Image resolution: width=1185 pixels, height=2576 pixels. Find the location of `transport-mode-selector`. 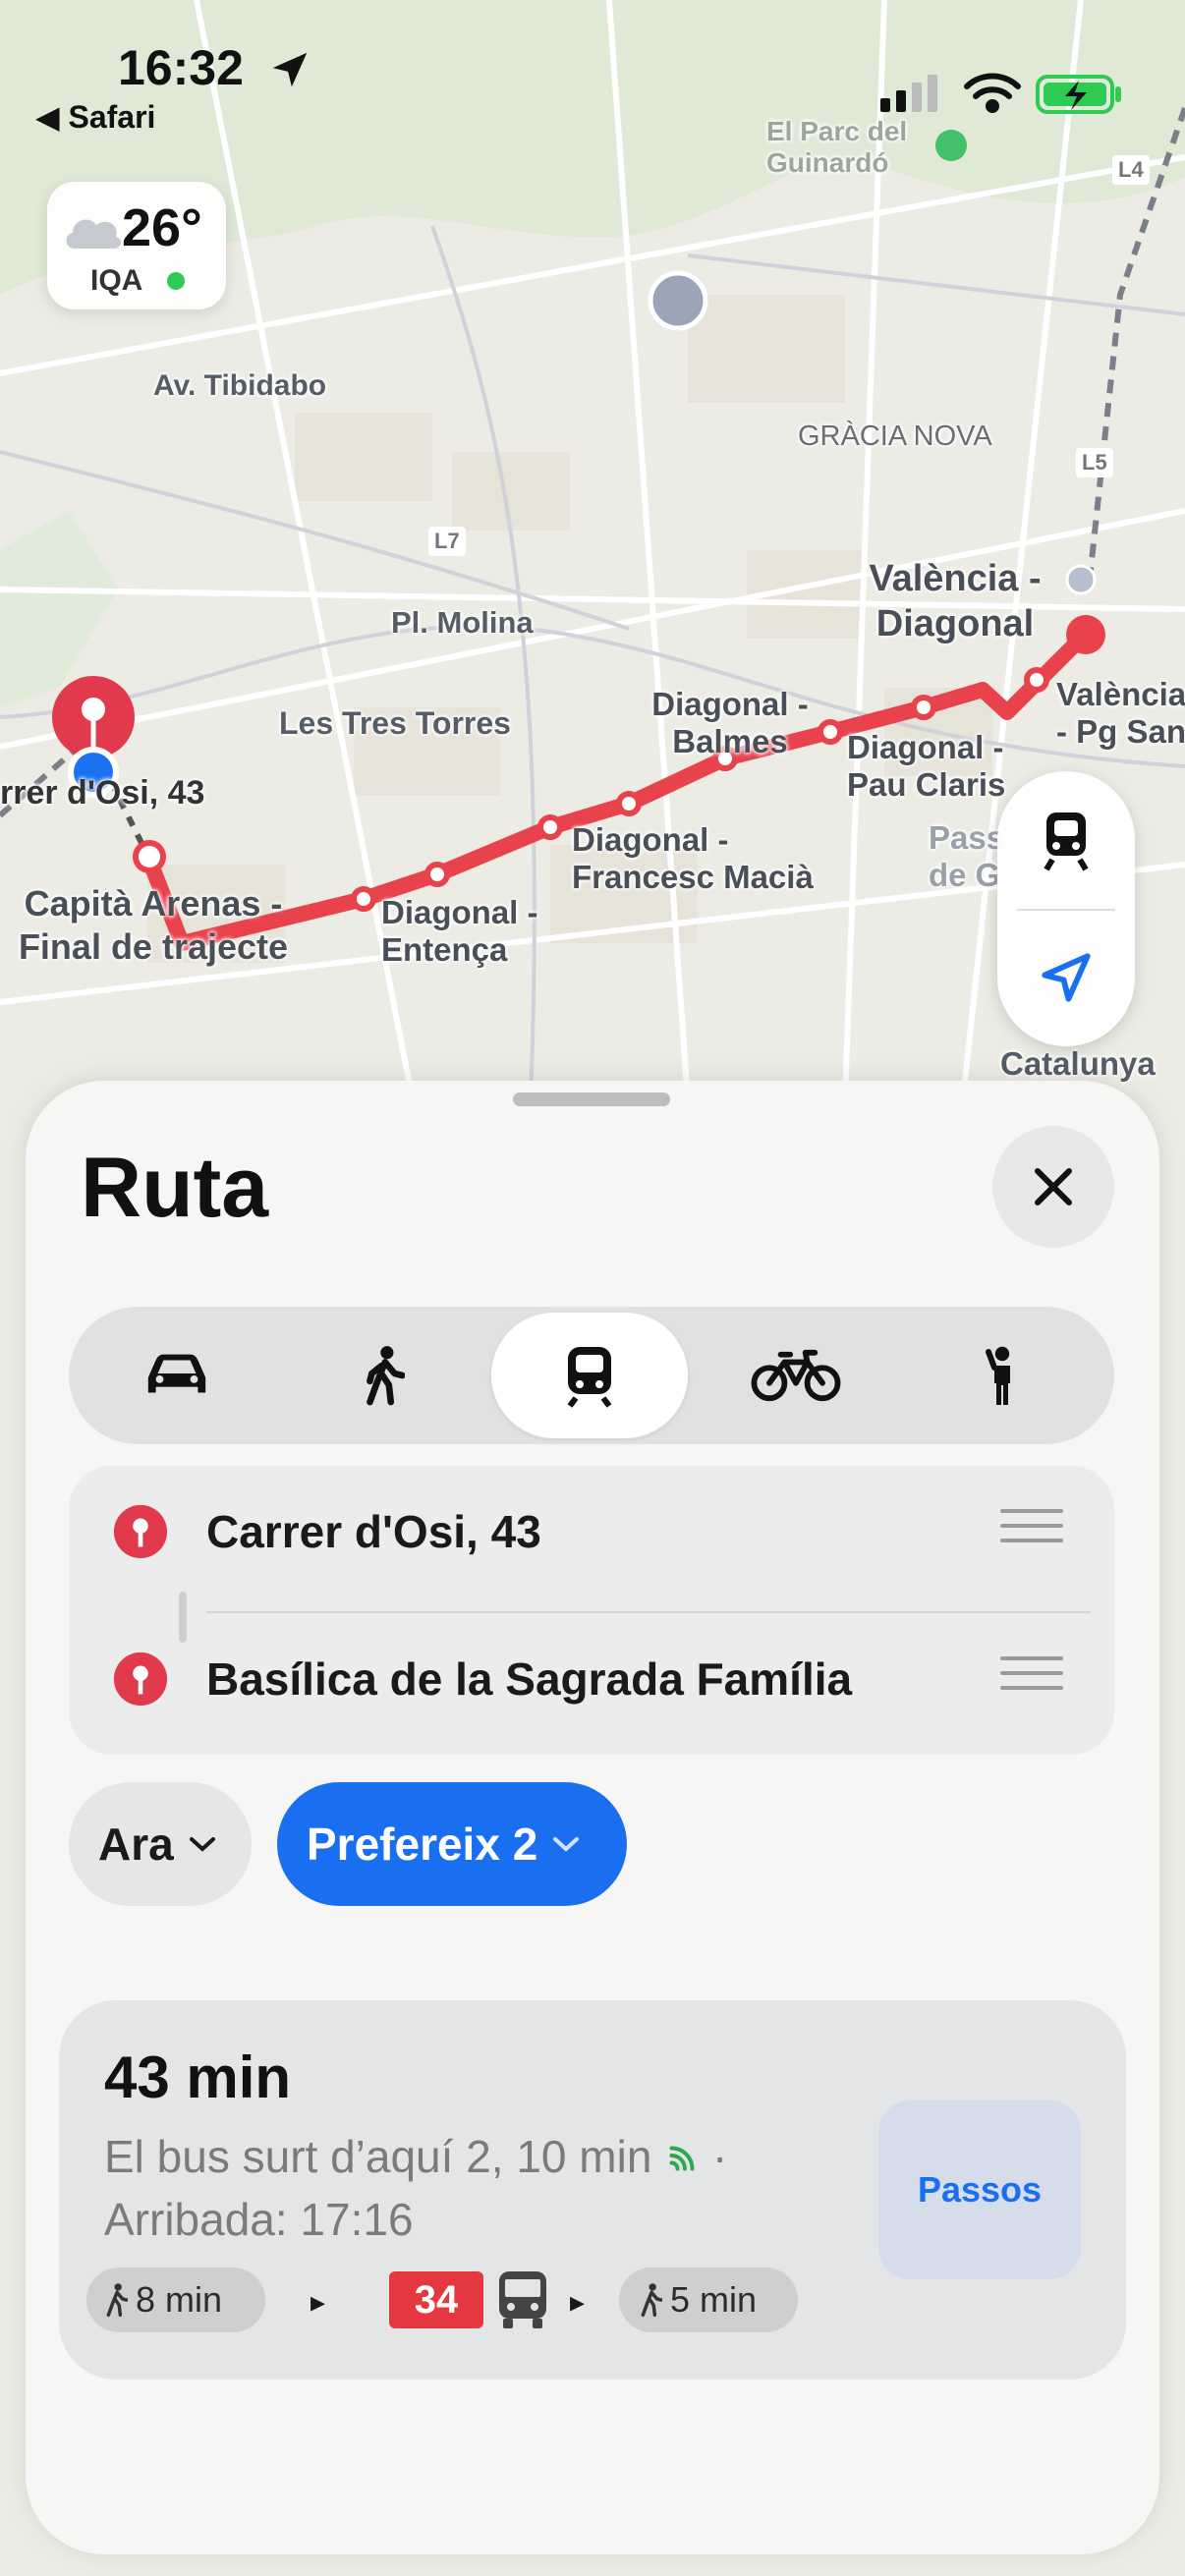

transport-mode-selector is located at coordinates (592, 1375).